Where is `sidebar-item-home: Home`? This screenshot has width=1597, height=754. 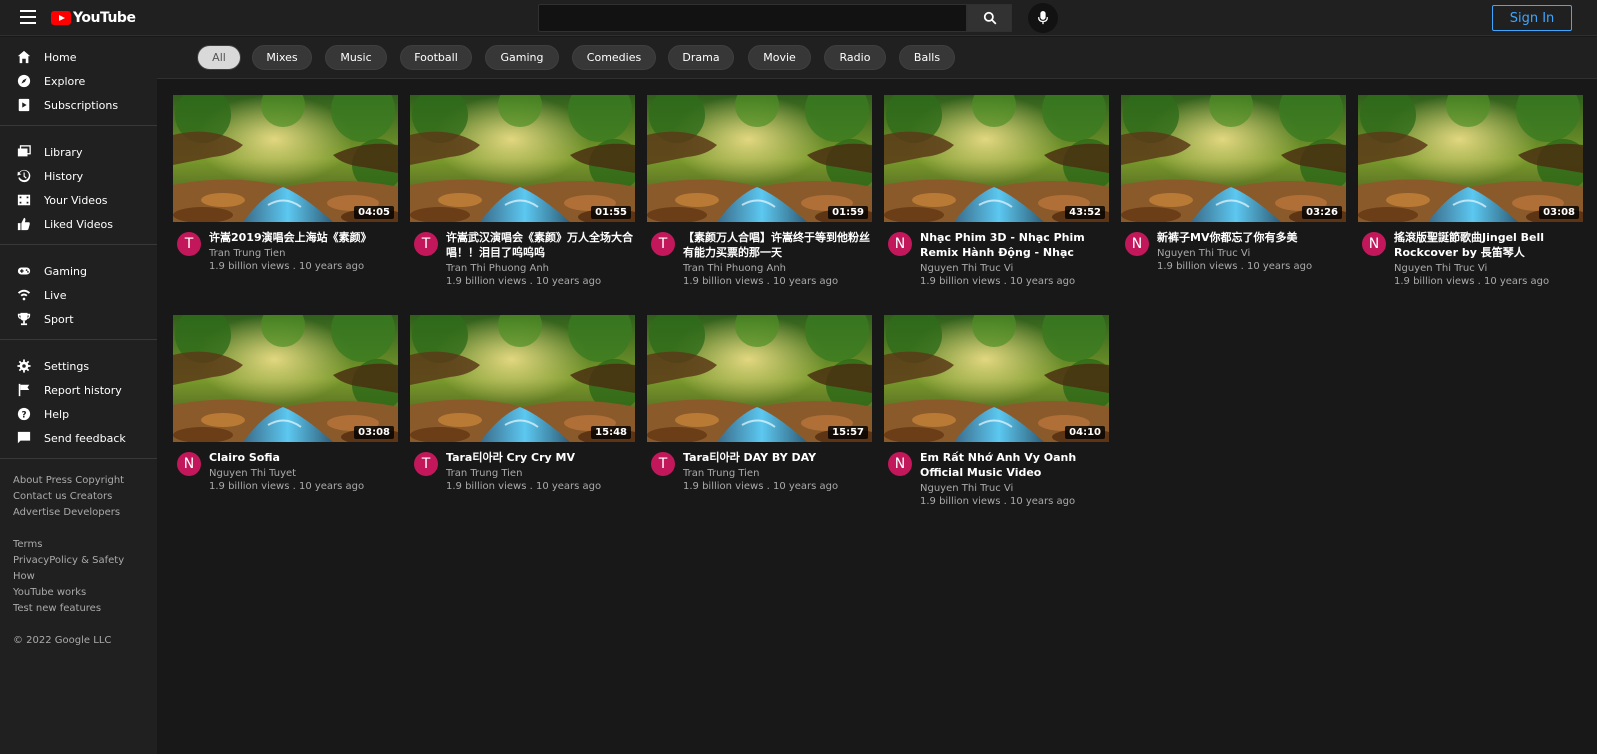
sidebar-item-home: Home is located at coordinates (78, 57).